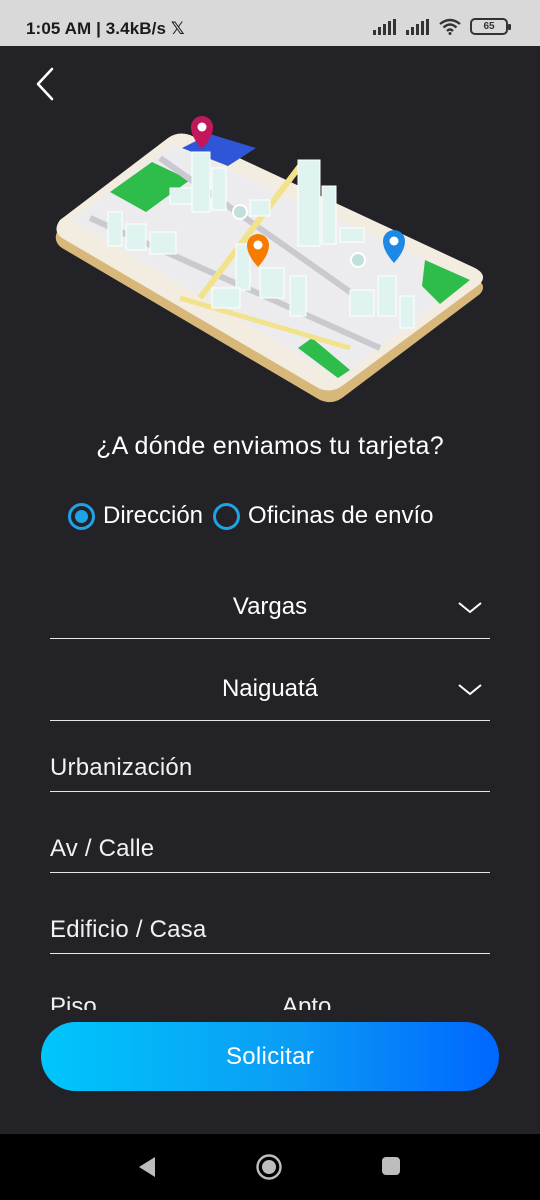 The image size is (540, 1200). I want to click on system-nav-bar, so click(270, 1167).